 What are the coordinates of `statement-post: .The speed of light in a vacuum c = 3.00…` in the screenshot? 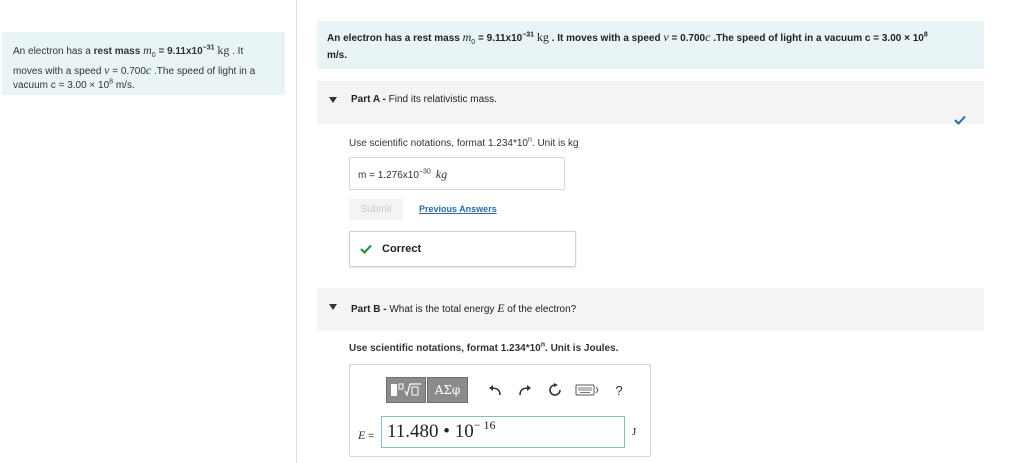 It's located at (817, 38).